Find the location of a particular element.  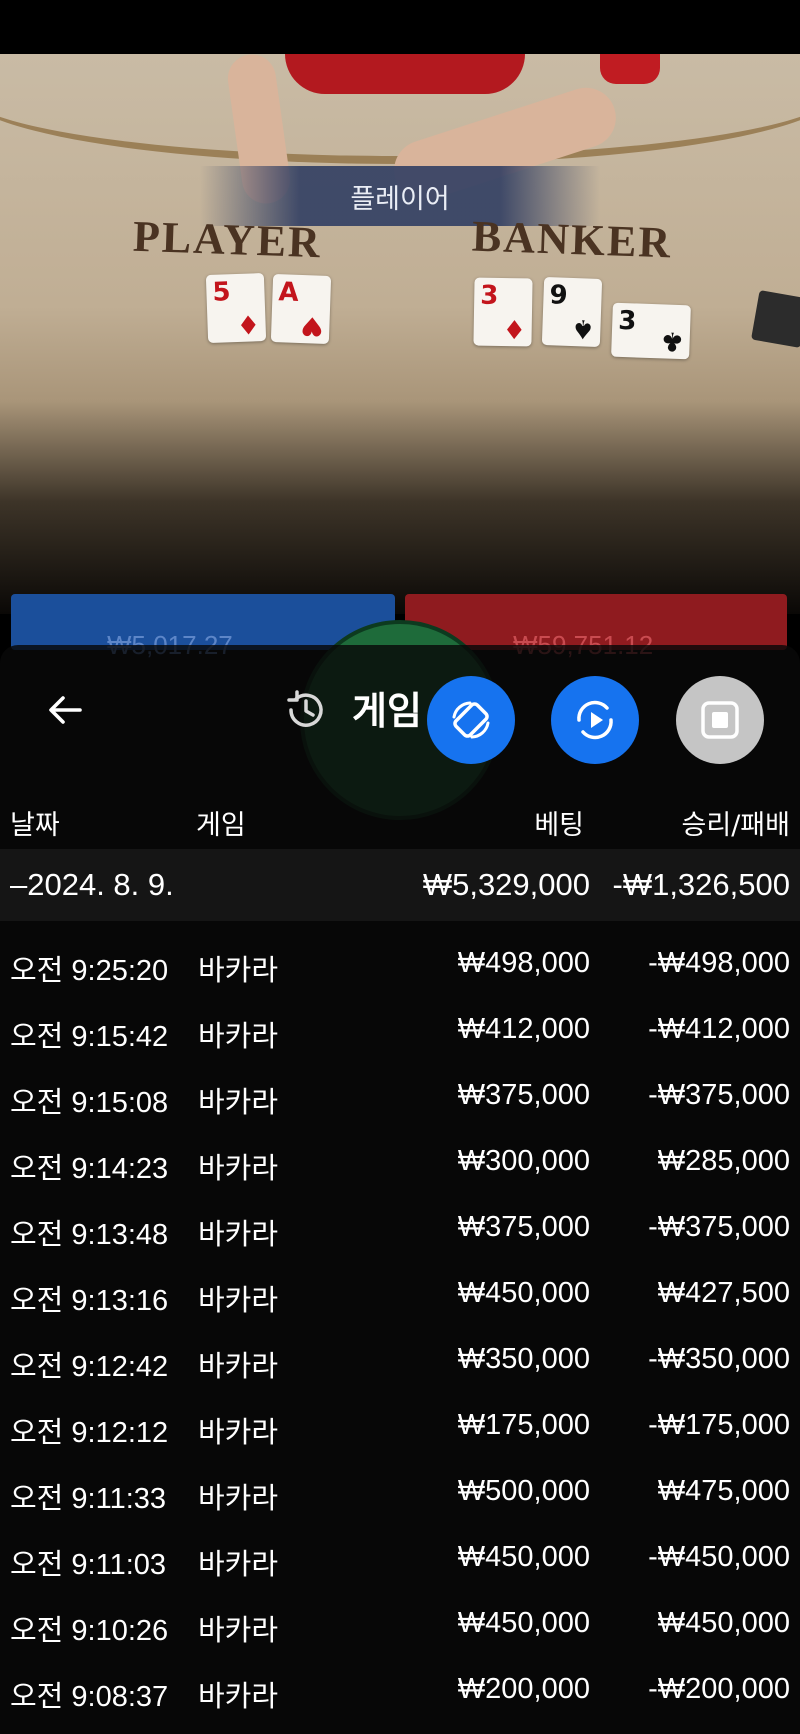

column-header-date: 날짜 is located at coordinates (35, 825).